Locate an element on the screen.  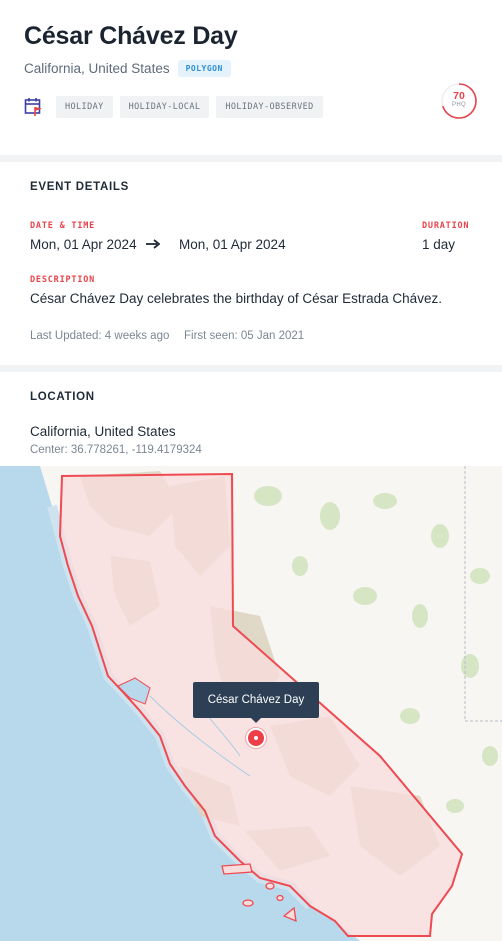
location-name: California, United States is located at coordinates (103, 431).